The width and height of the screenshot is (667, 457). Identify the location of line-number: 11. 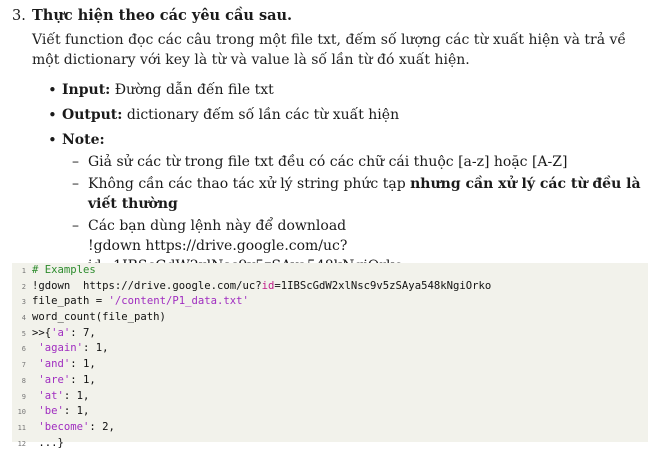
(21, 427).